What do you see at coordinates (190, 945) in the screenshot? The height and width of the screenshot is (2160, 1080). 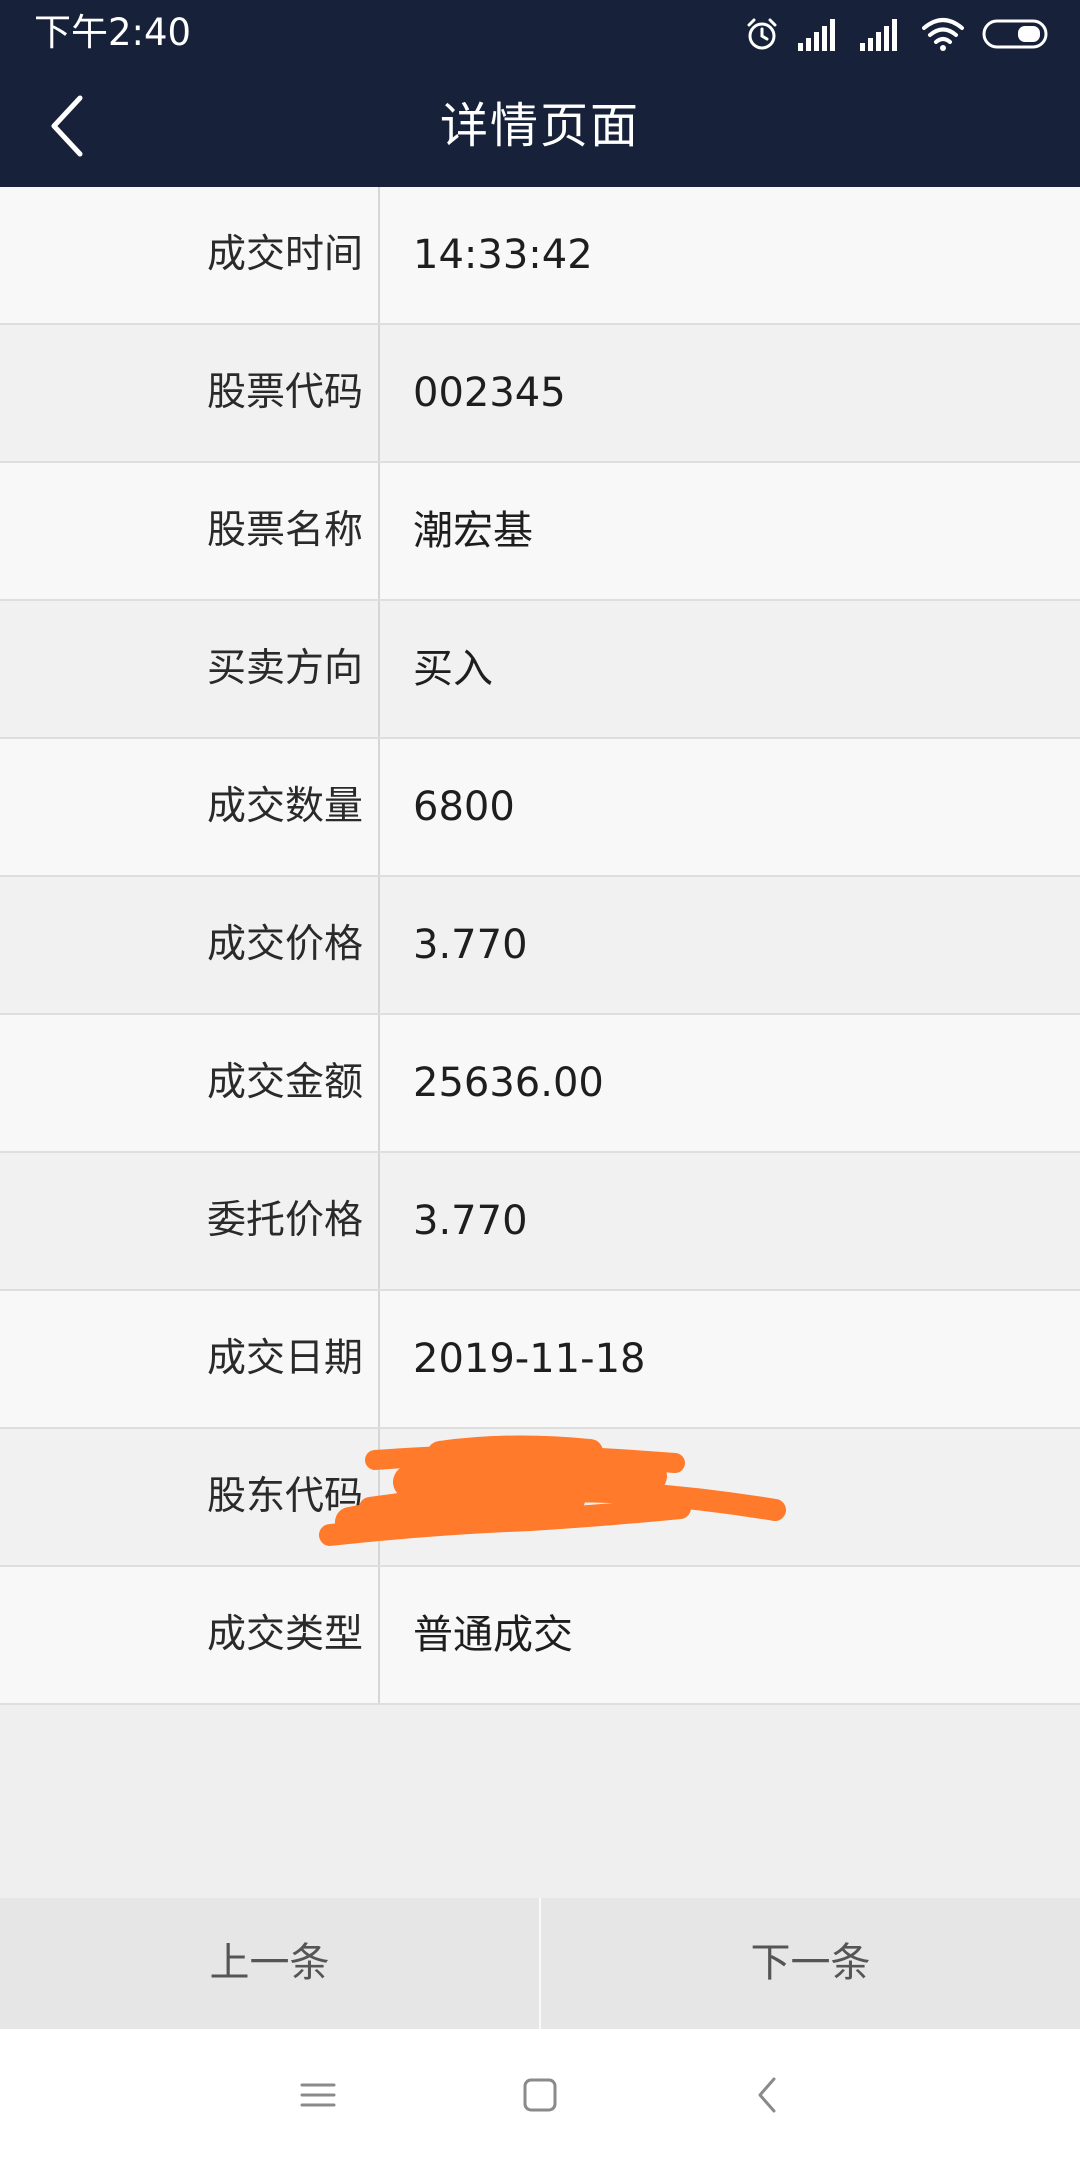 I see `detail-label: 成交价格` at bounding box center [190, 945].